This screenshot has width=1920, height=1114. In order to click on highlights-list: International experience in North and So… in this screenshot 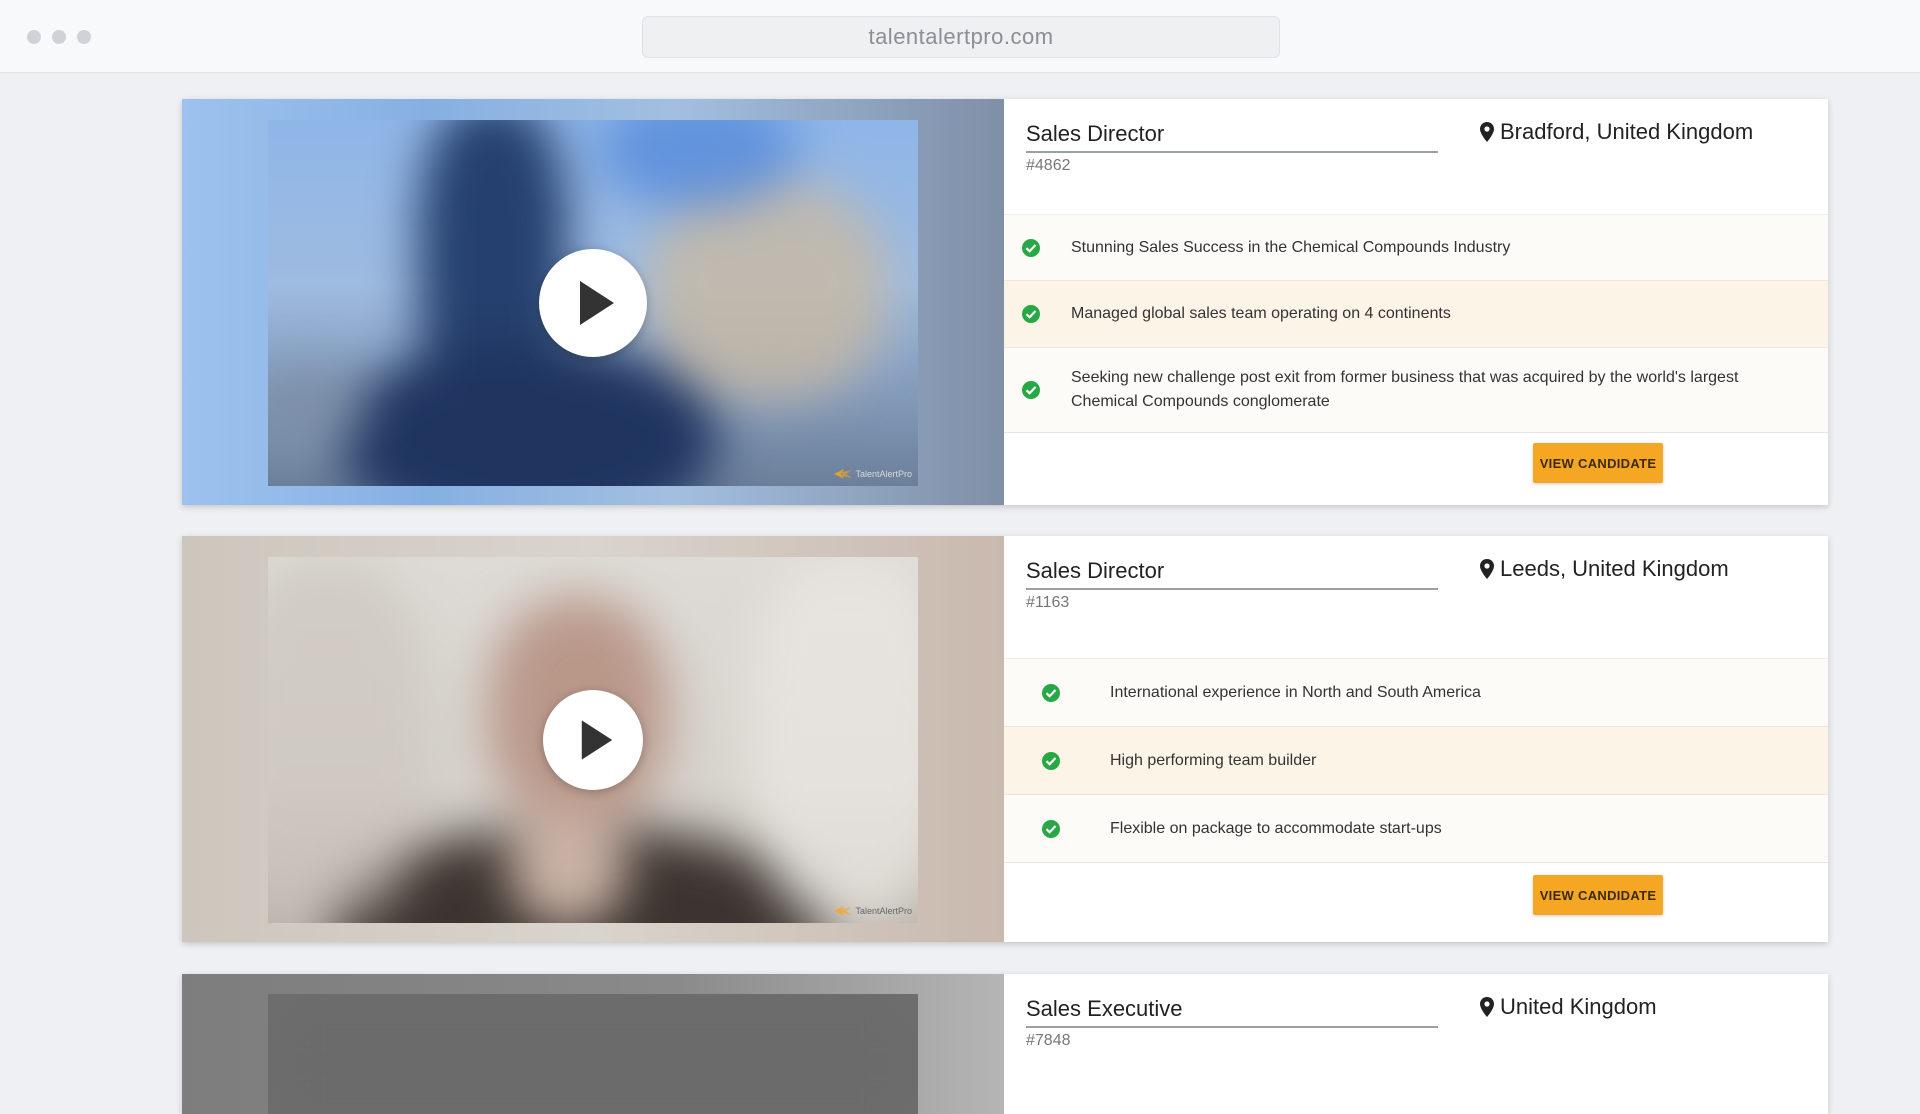, I will do `click(1416, 760)`.